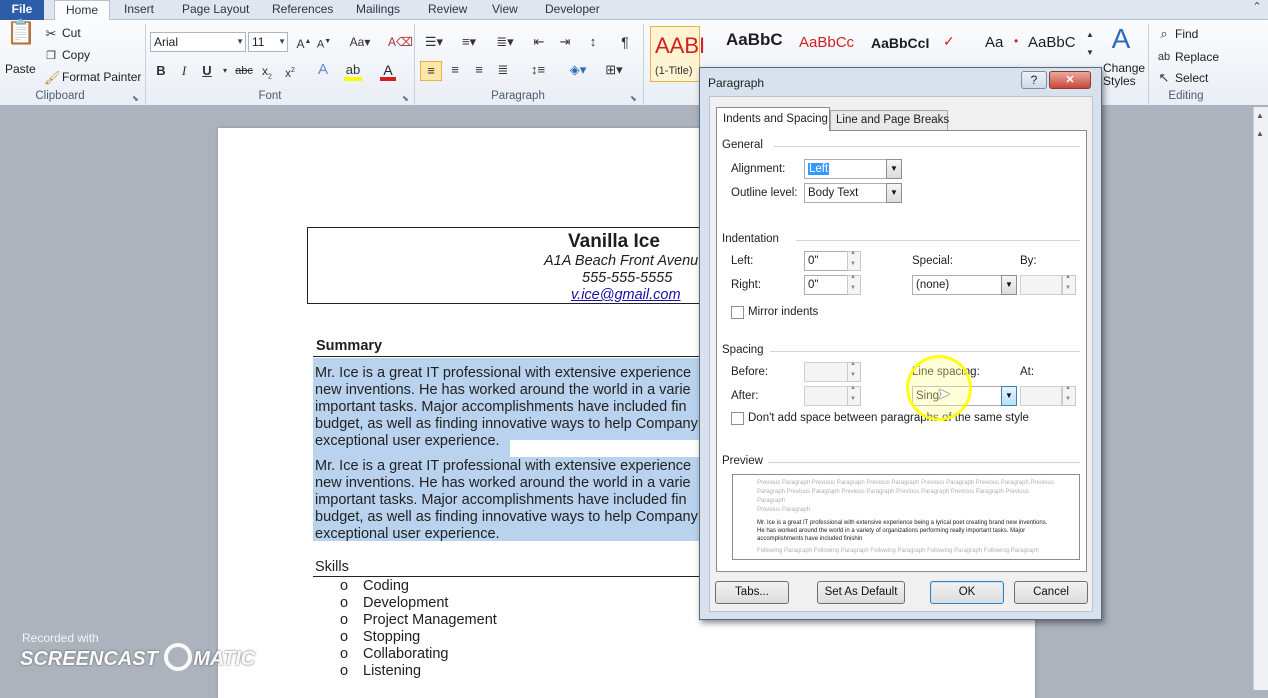  What do you see at coordinates (1260, 115) in the screenshot?
I see `scroll-up-icon: ▲` at bounding box center [1260, 115].